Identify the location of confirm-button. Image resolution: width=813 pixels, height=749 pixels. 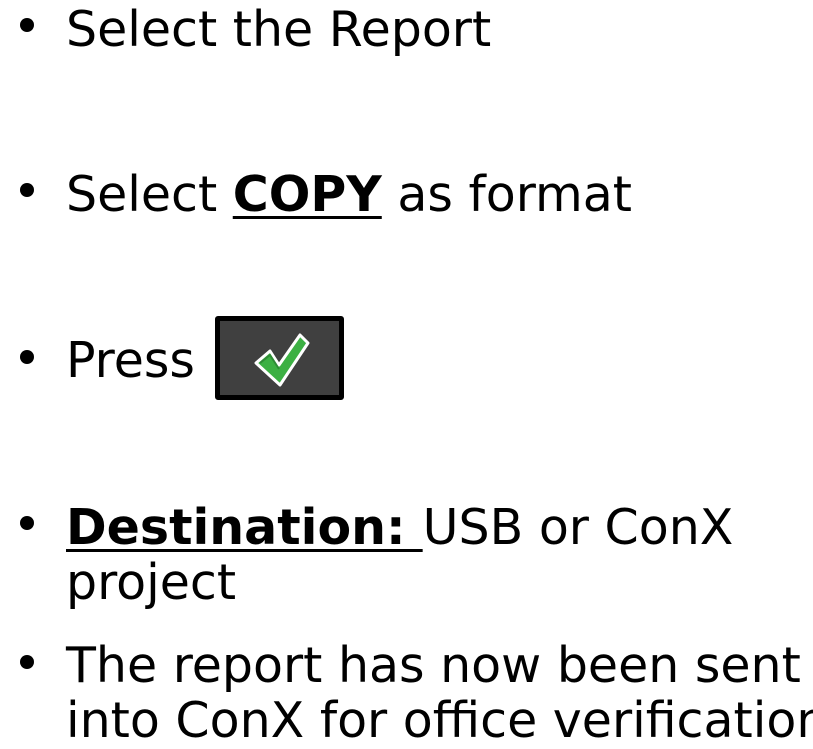
(279, 358).